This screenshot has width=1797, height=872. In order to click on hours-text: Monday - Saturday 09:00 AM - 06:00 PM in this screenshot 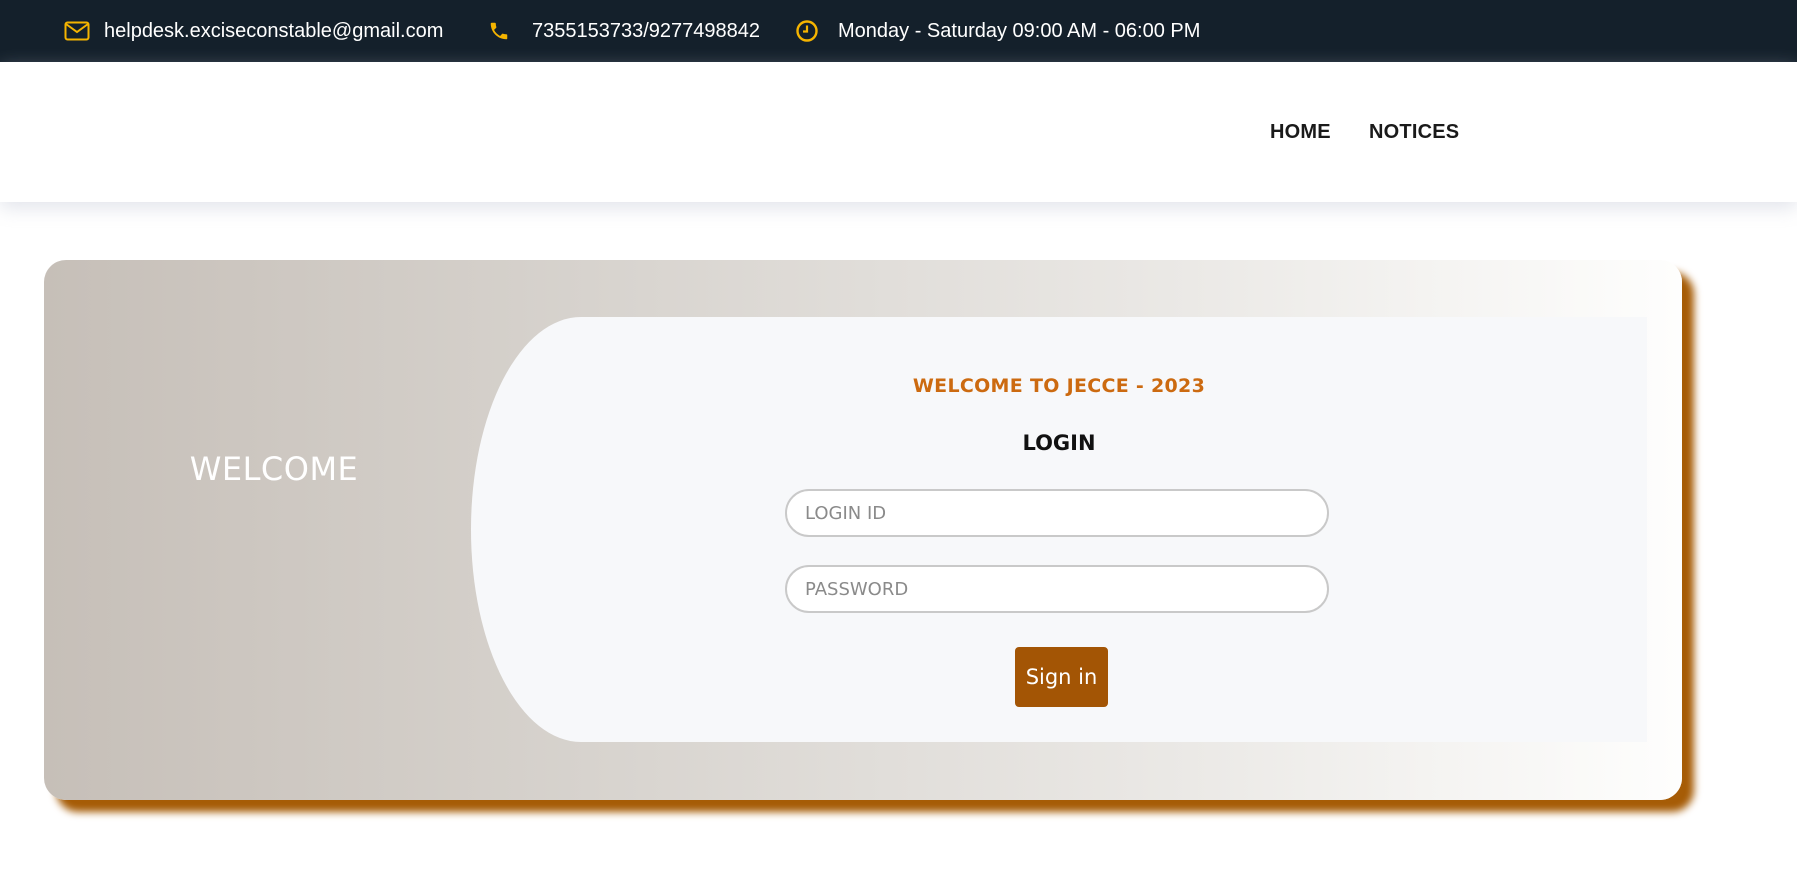, I will do `click(1019, 30)`.